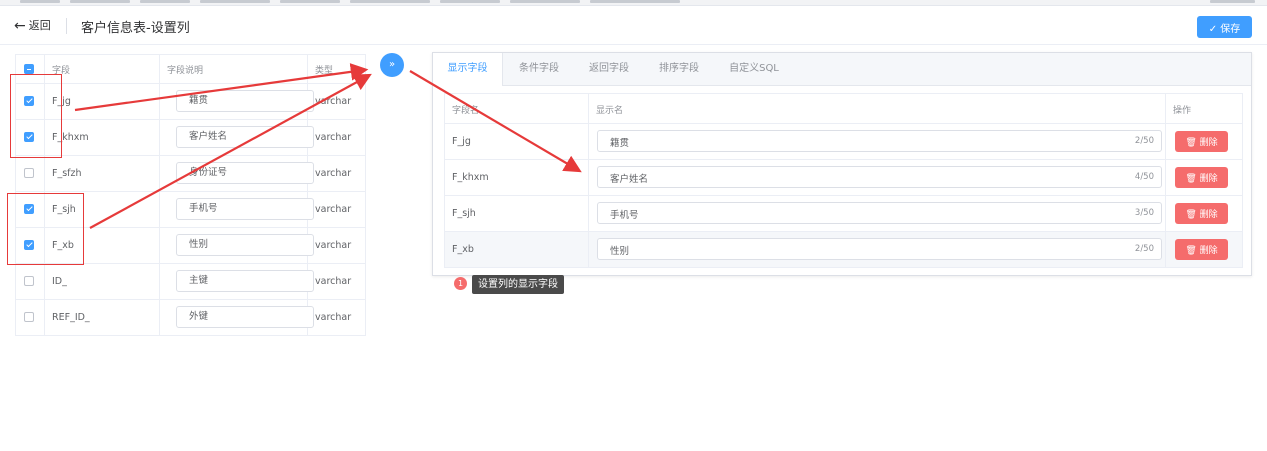 The height and width of the screenshot is (451, 1267). What do you see at coordinates (66, 26) in the screenshot?
I see `header-divider` at bounding box center [66, 26].